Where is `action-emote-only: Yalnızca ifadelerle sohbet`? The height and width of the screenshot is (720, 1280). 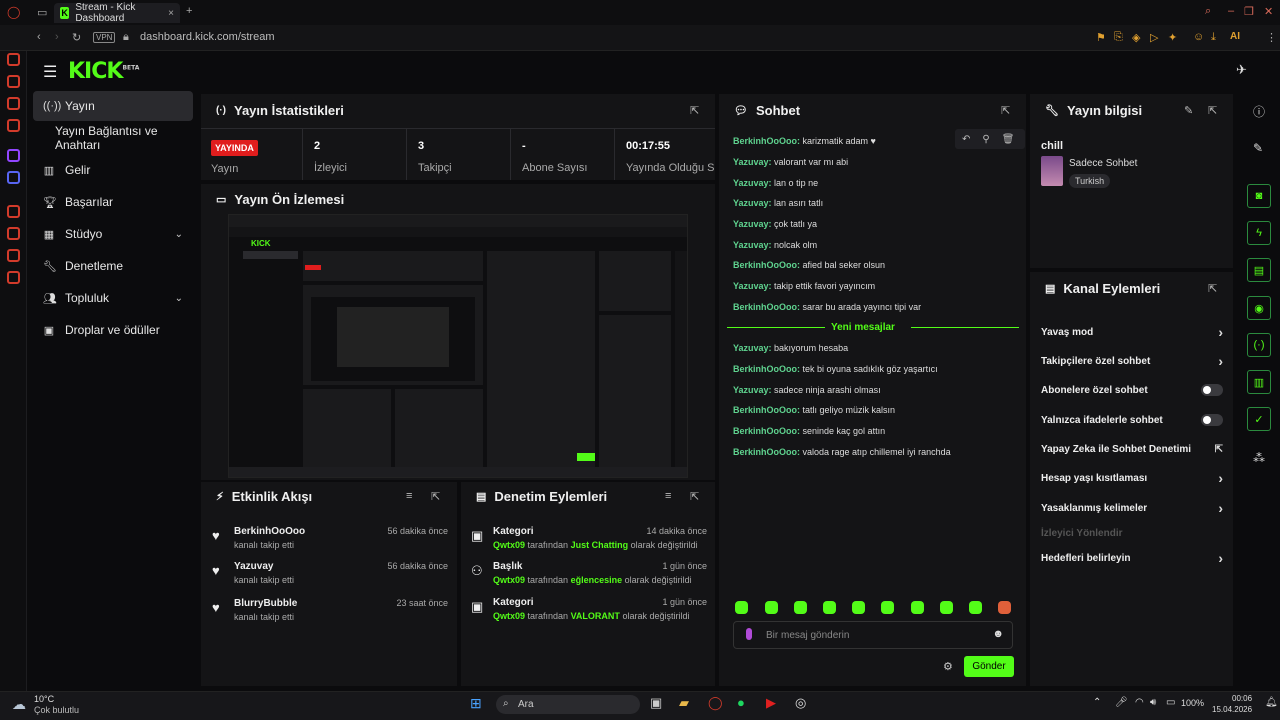
action-emote-only: Yalnızca ifadelerle sohbet is located at coordinates (1132, 420).